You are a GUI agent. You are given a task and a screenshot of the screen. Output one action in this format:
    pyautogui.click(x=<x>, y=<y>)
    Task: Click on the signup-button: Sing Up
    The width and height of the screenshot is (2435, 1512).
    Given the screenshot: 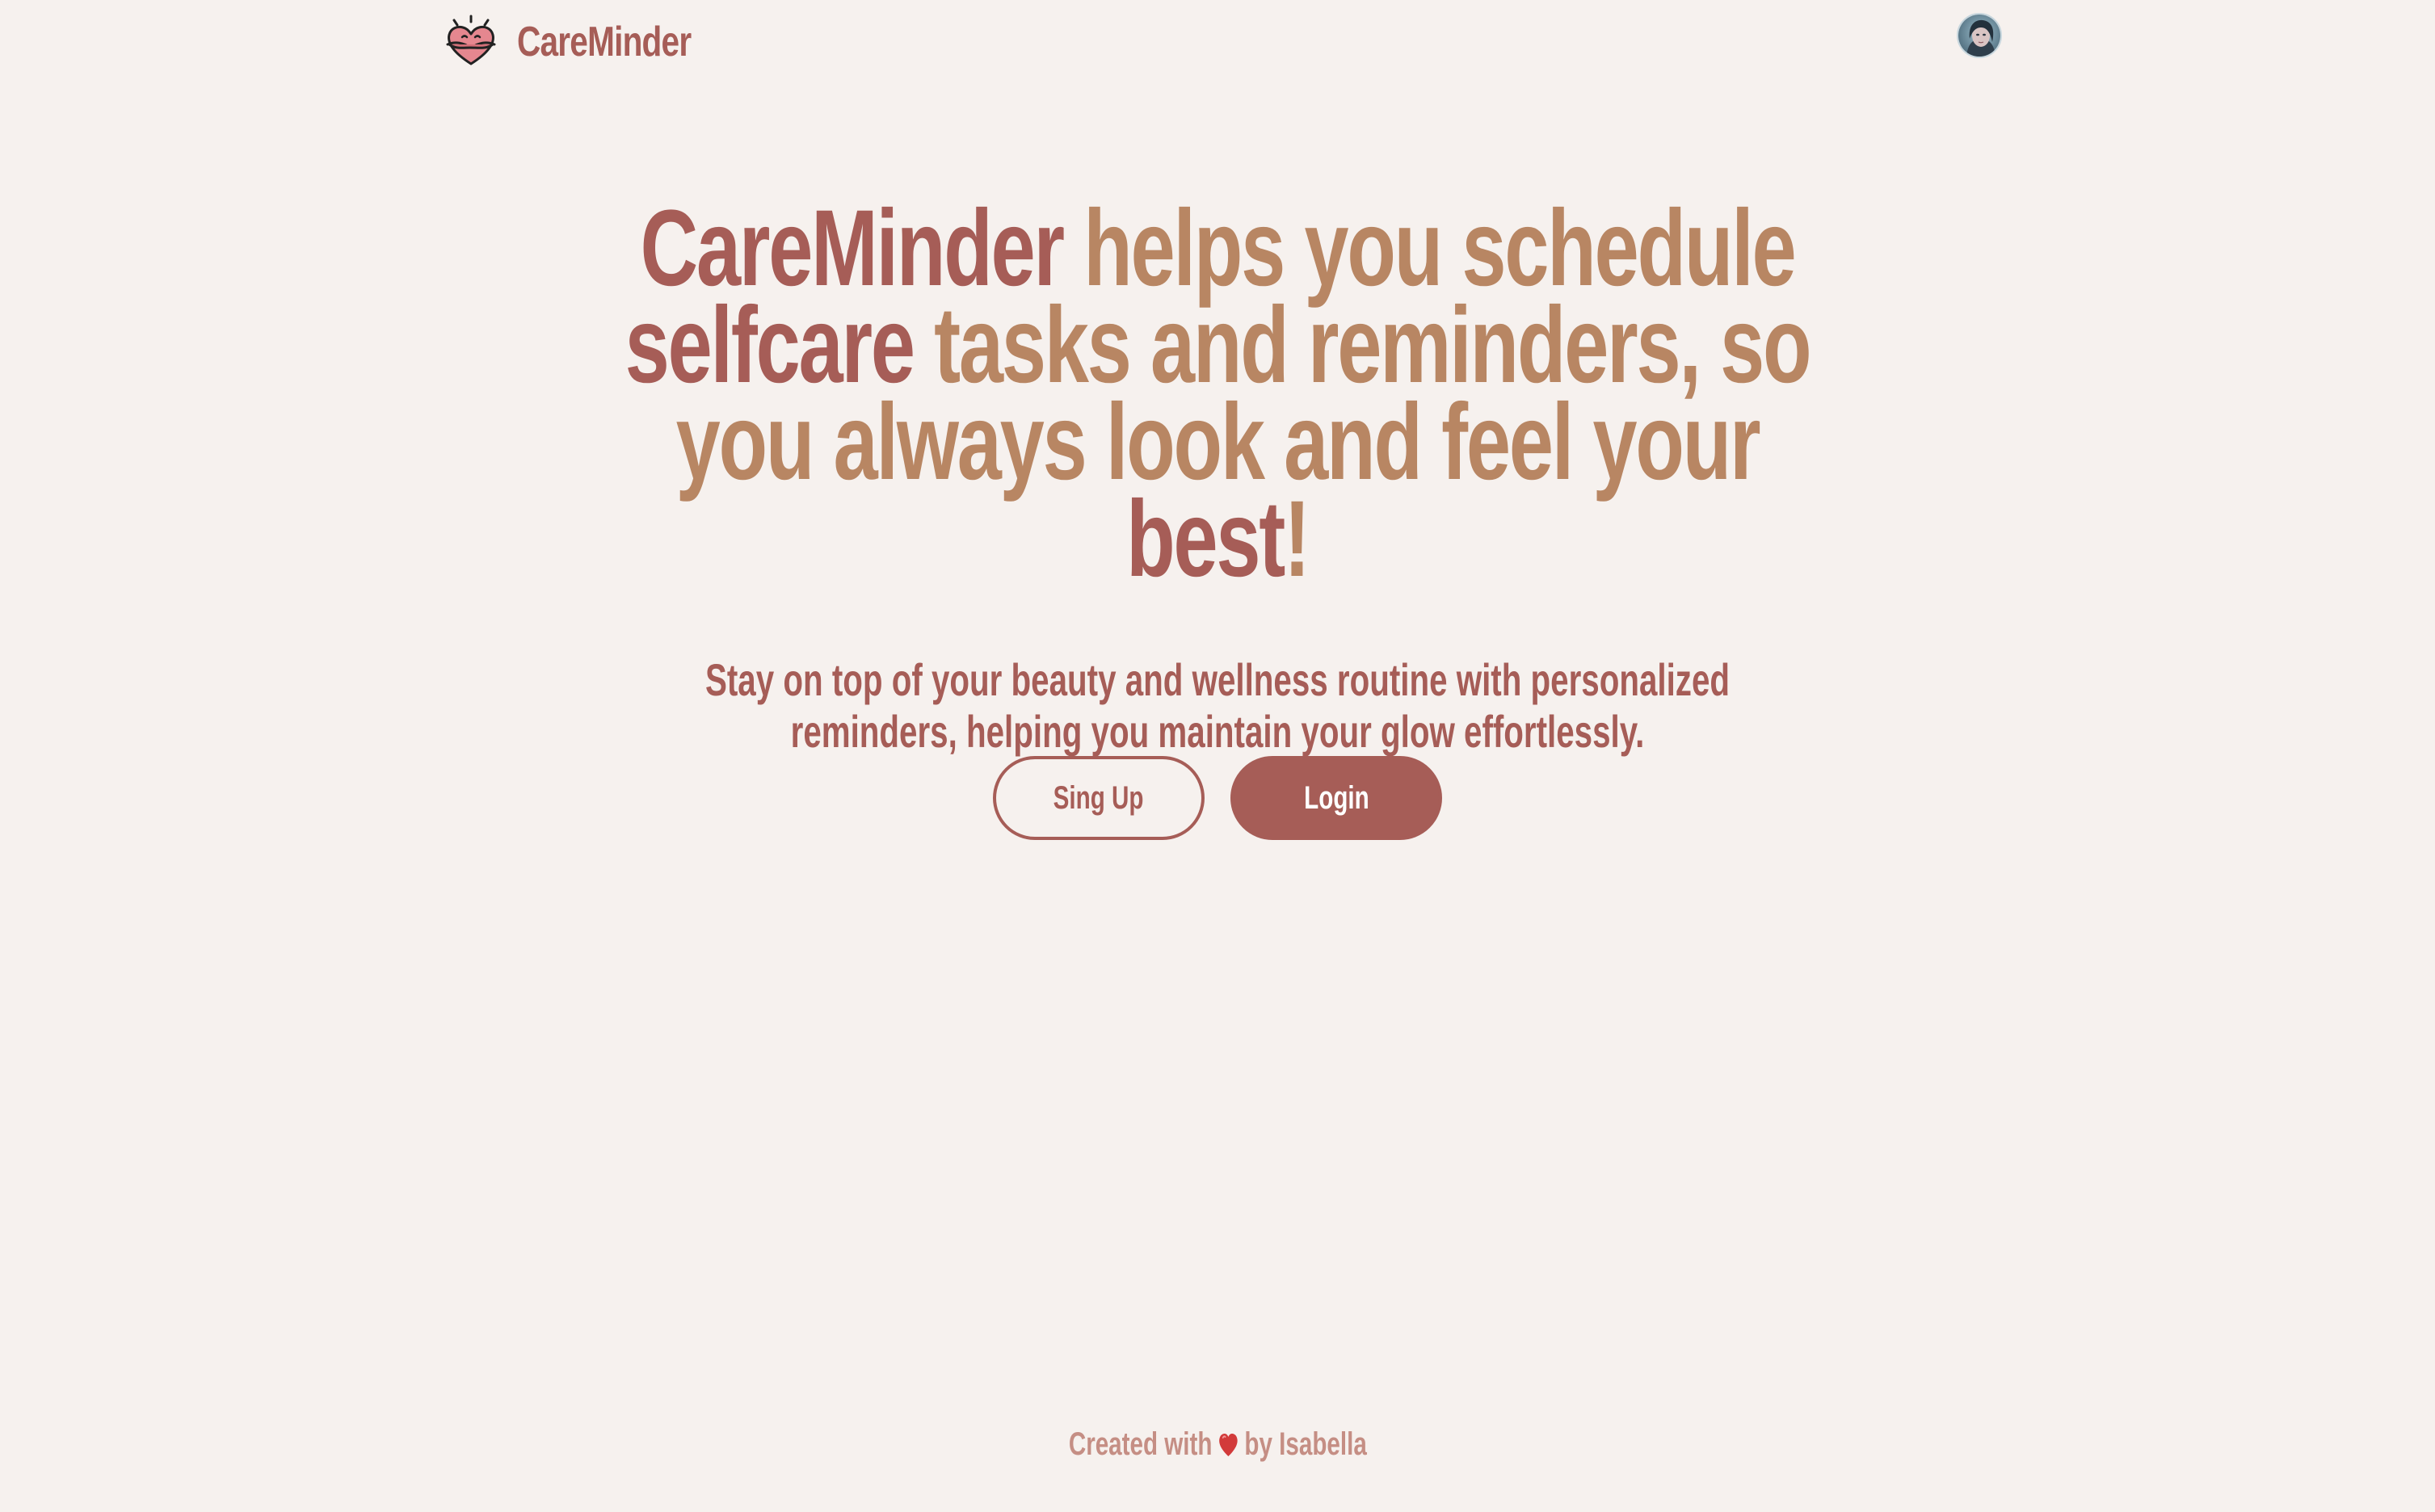 What is the action you would take?
    pyautogui.click(x=1099, y=798)
    